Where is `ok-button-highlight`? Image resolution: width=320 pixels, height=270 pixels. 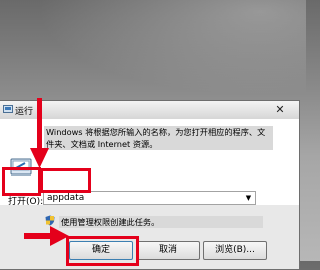
ok-button-highlight is located at coordinates (102, 251).